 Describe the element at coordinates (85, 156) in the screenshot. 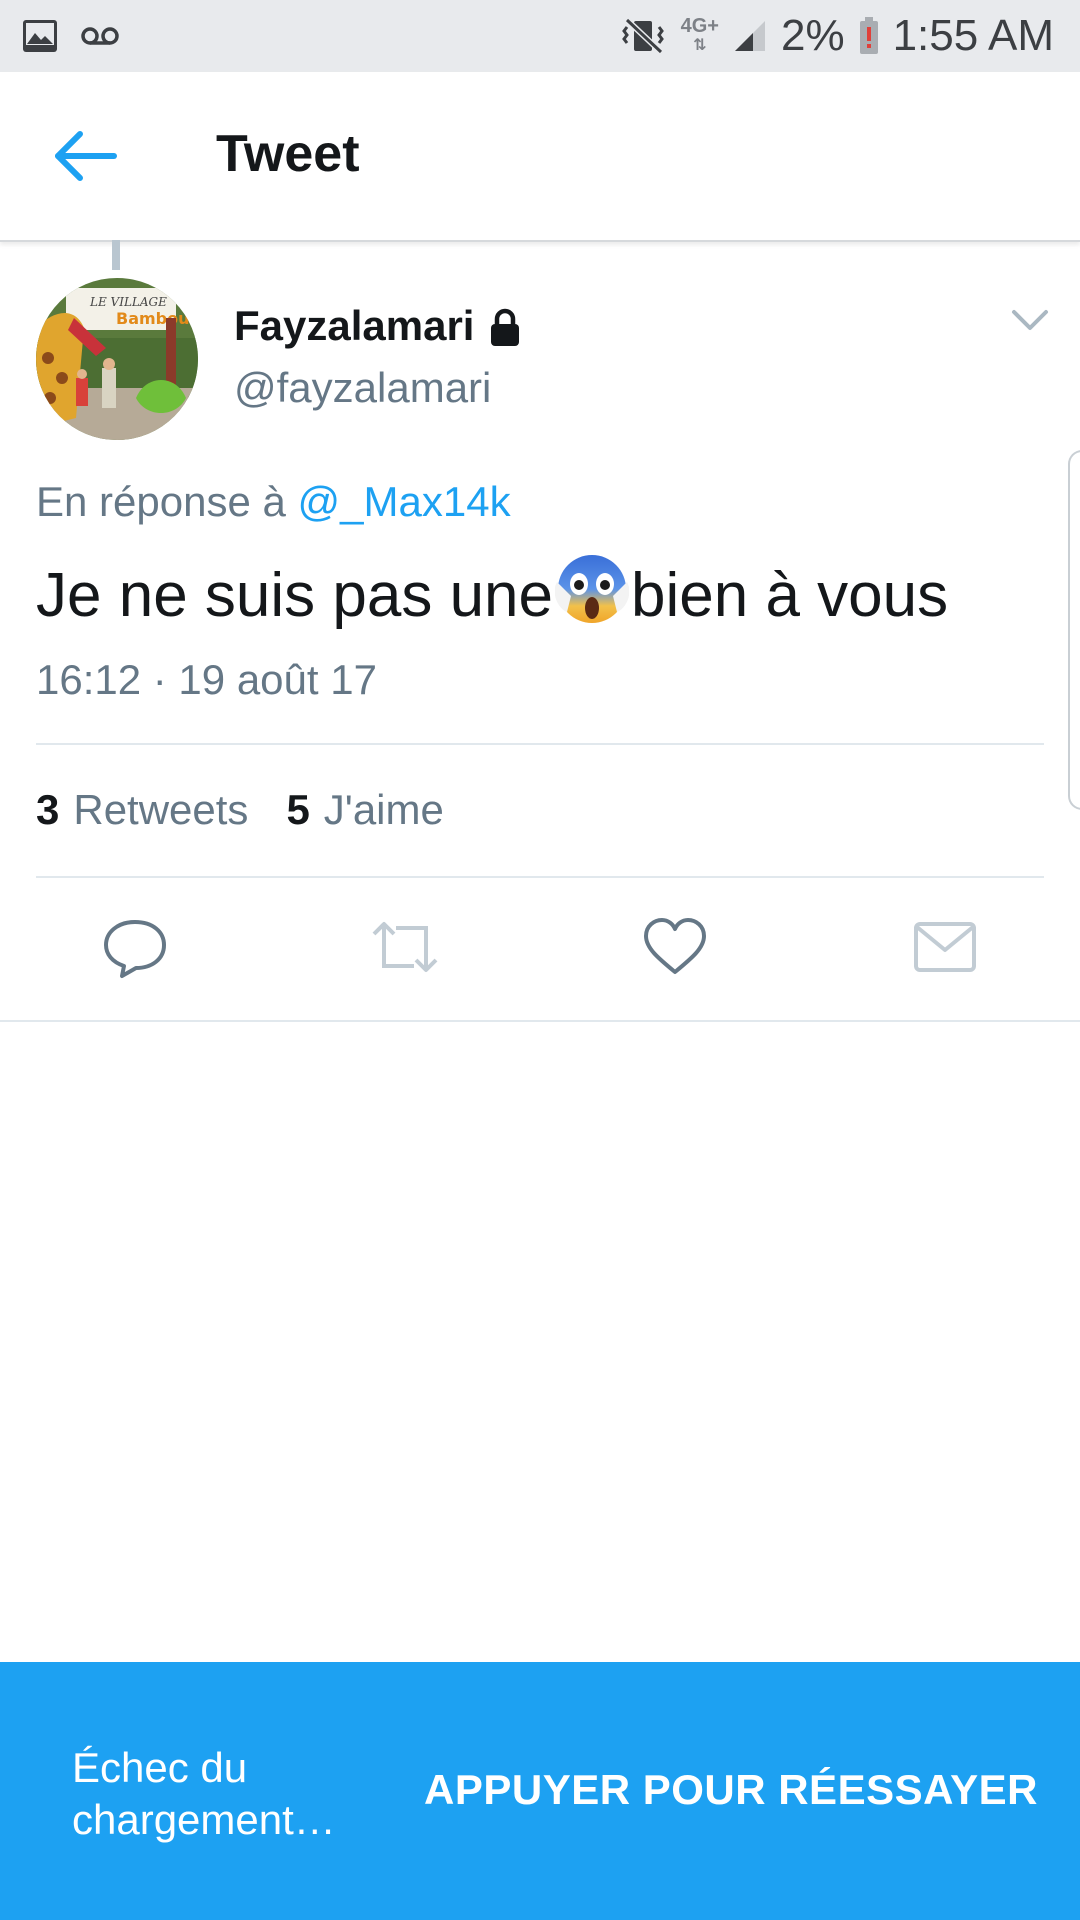

I see `arrow-left-icon` at that location.